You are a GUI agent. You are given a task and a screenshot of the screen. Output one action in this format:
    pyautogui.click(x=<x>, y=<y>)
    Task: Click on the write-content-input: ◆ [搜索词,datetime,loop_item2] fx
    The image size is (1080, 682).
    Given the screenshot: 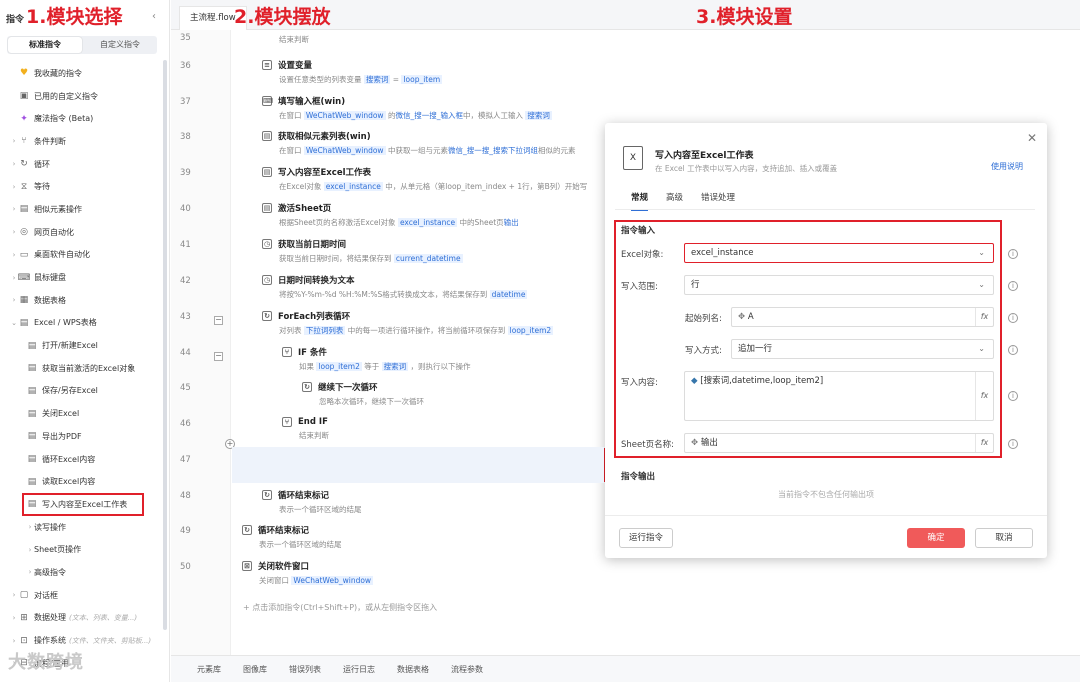 What is the action you would take?
    pyautogui.click(x=839, y=396)
    